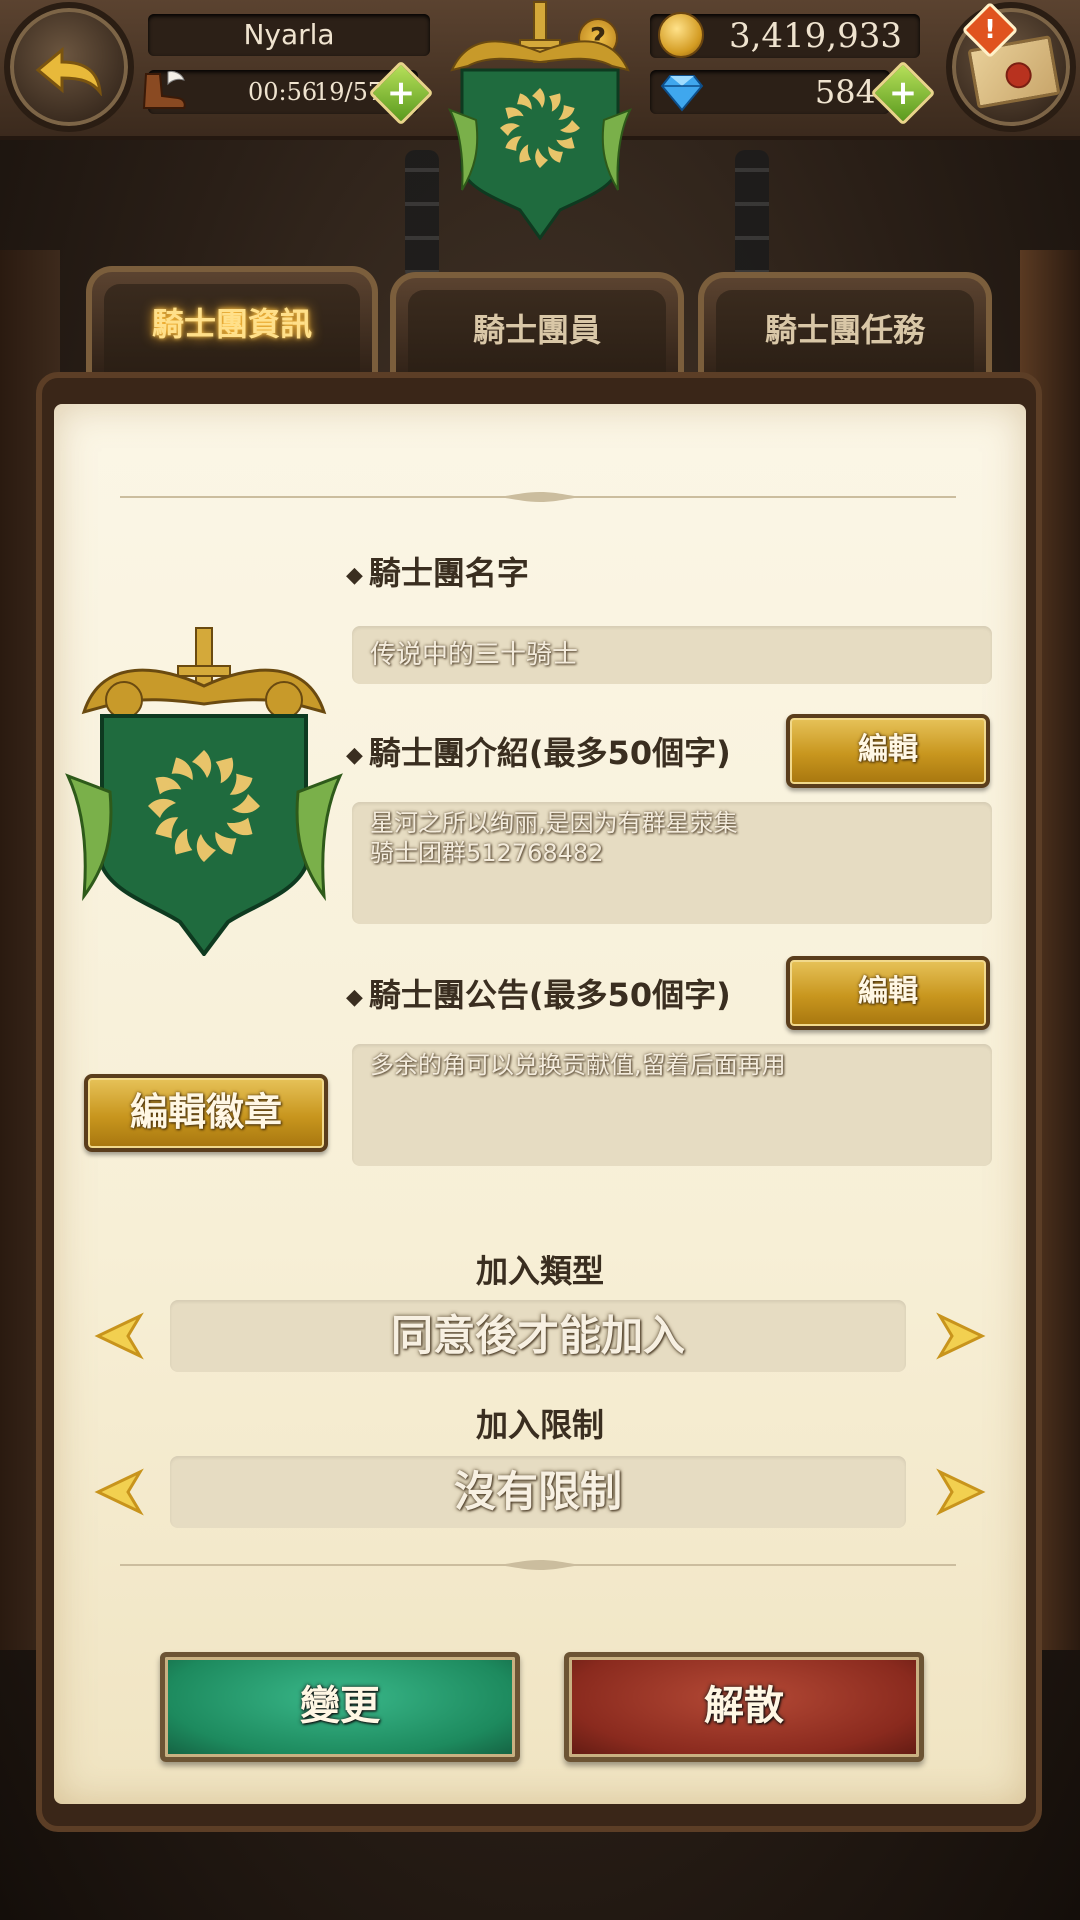  What do you see at coordinates (538, 753) in the screenshot?
I see `guild-intro-label: ◆ 騎士團介紹(最多50個字)` at bounding box center [538, 753].